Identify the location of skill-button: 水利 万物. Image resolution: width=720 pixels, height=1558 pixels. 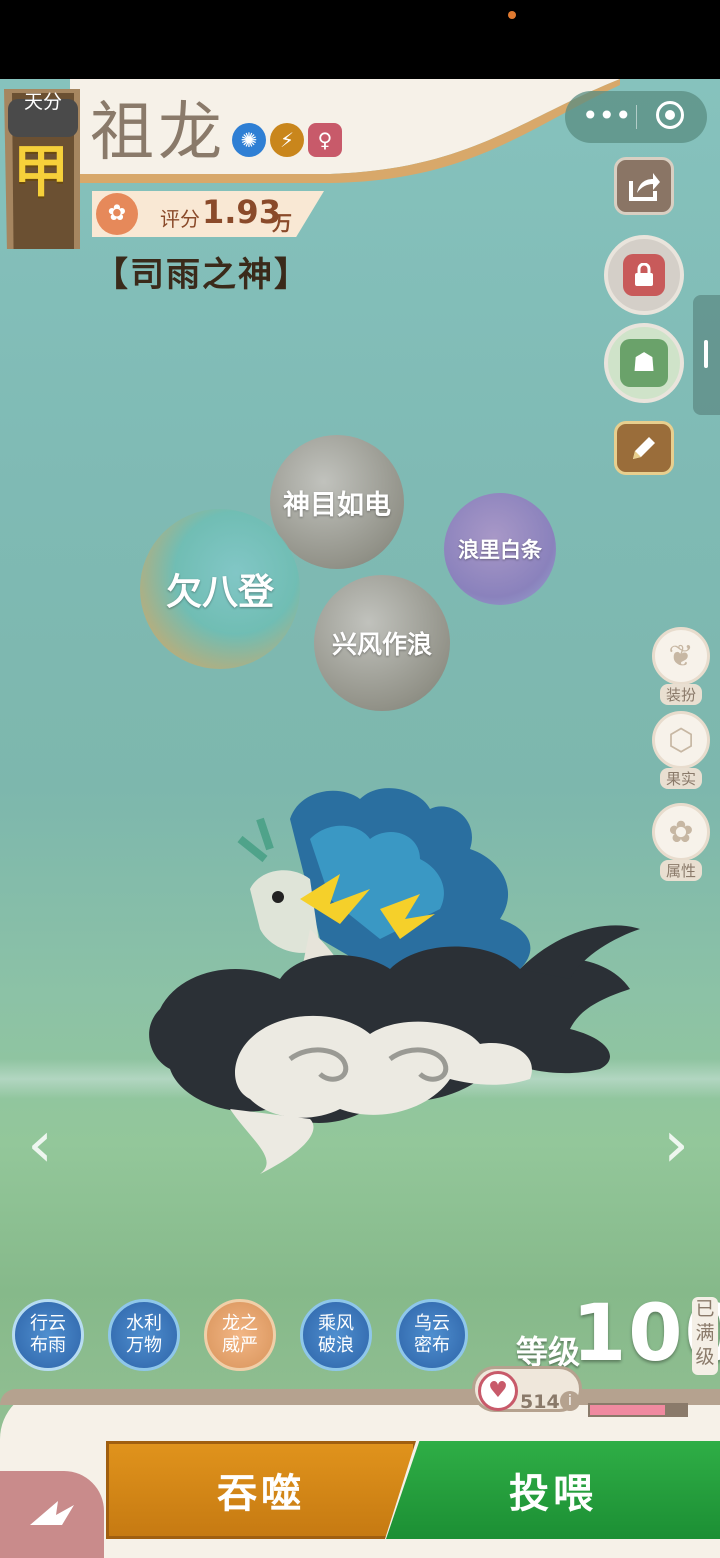
(144, 1335).